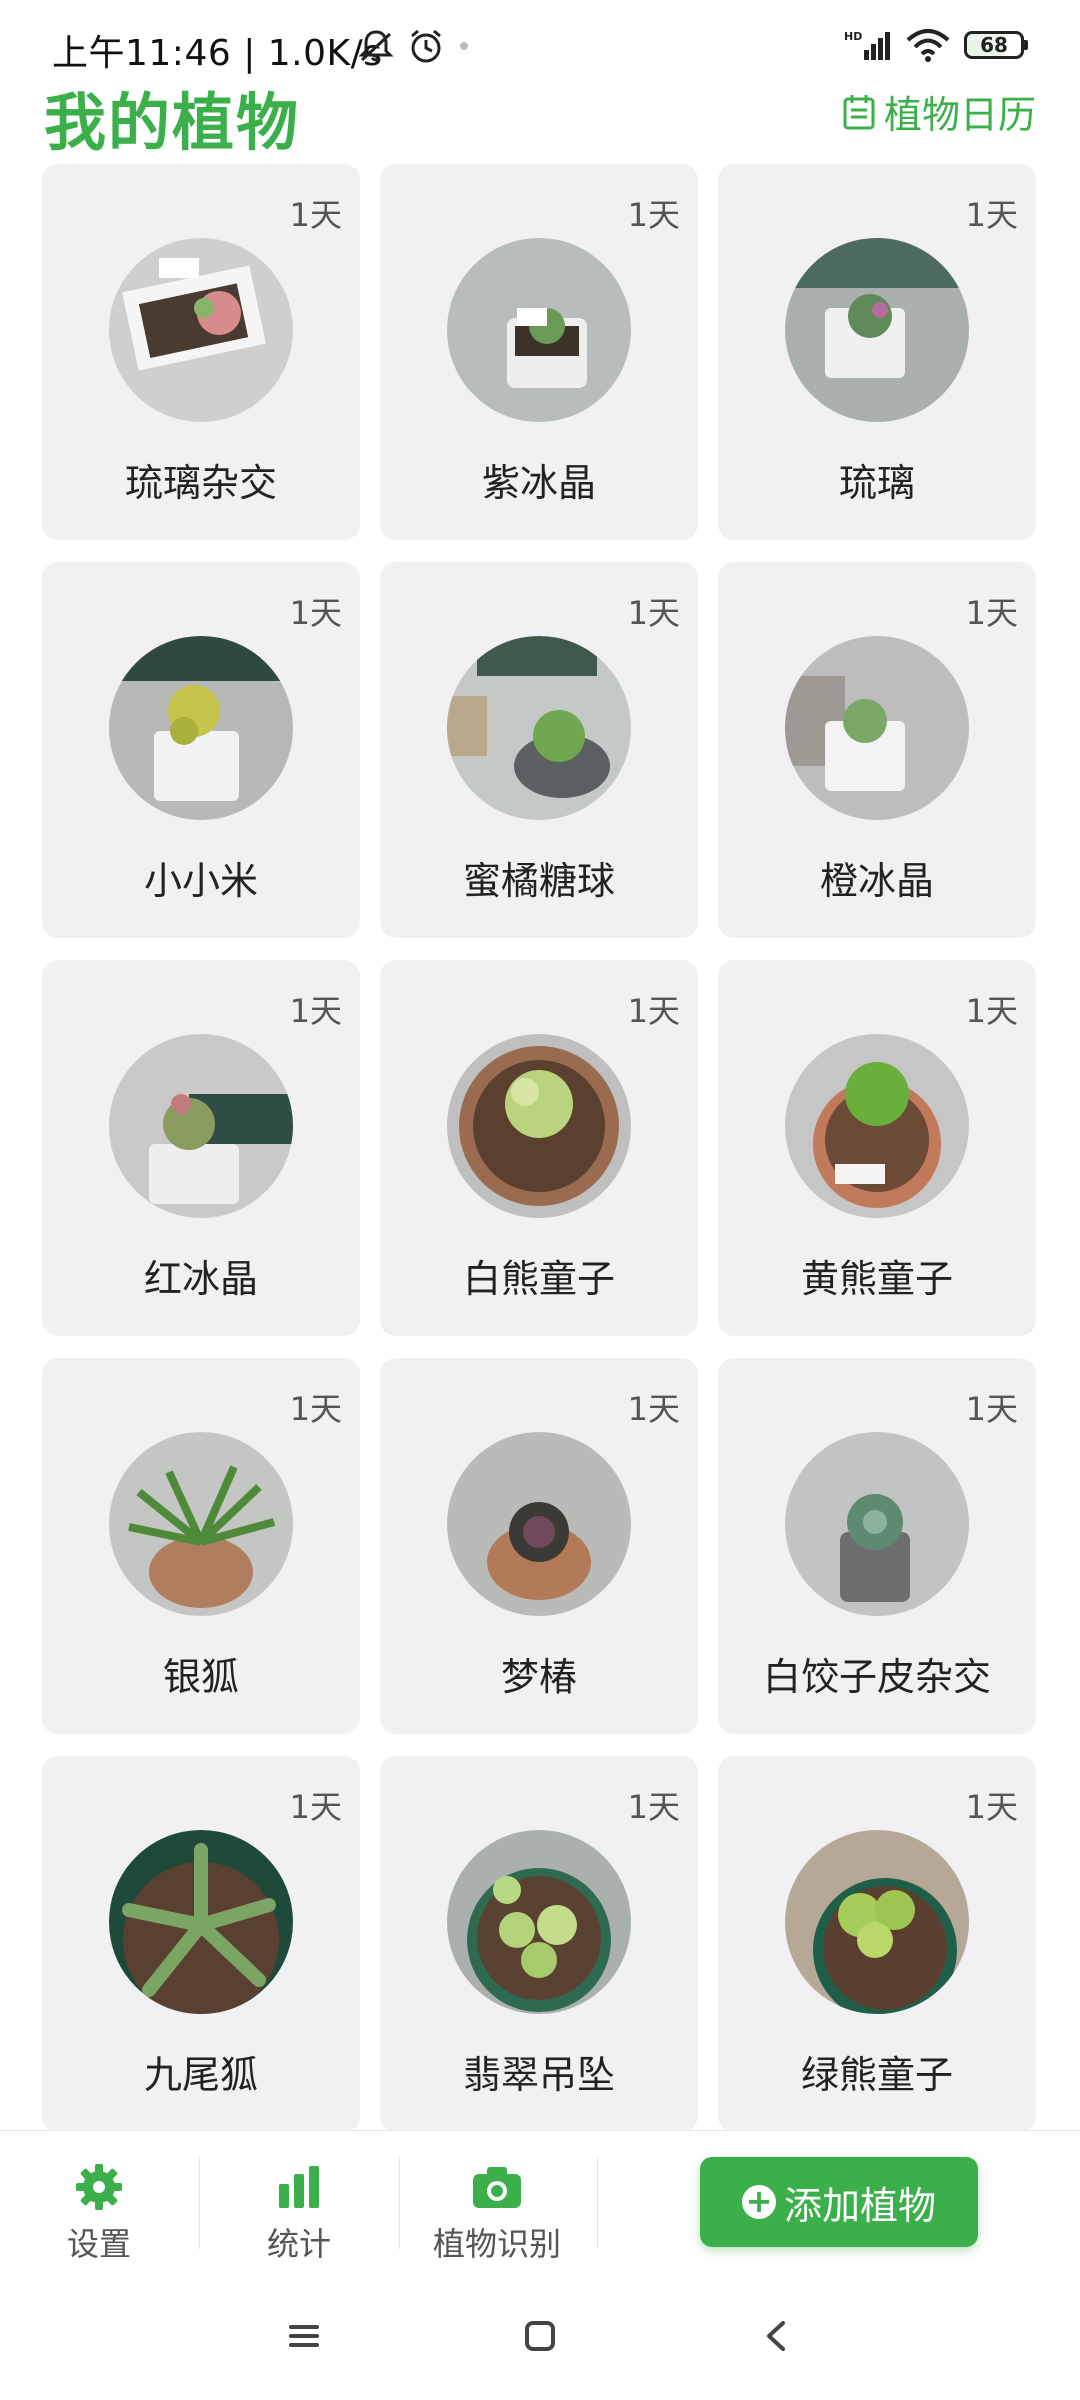 The image size is (1080, 2400). I want to click on plant-name: 橙冰晶, so click(876, 881).